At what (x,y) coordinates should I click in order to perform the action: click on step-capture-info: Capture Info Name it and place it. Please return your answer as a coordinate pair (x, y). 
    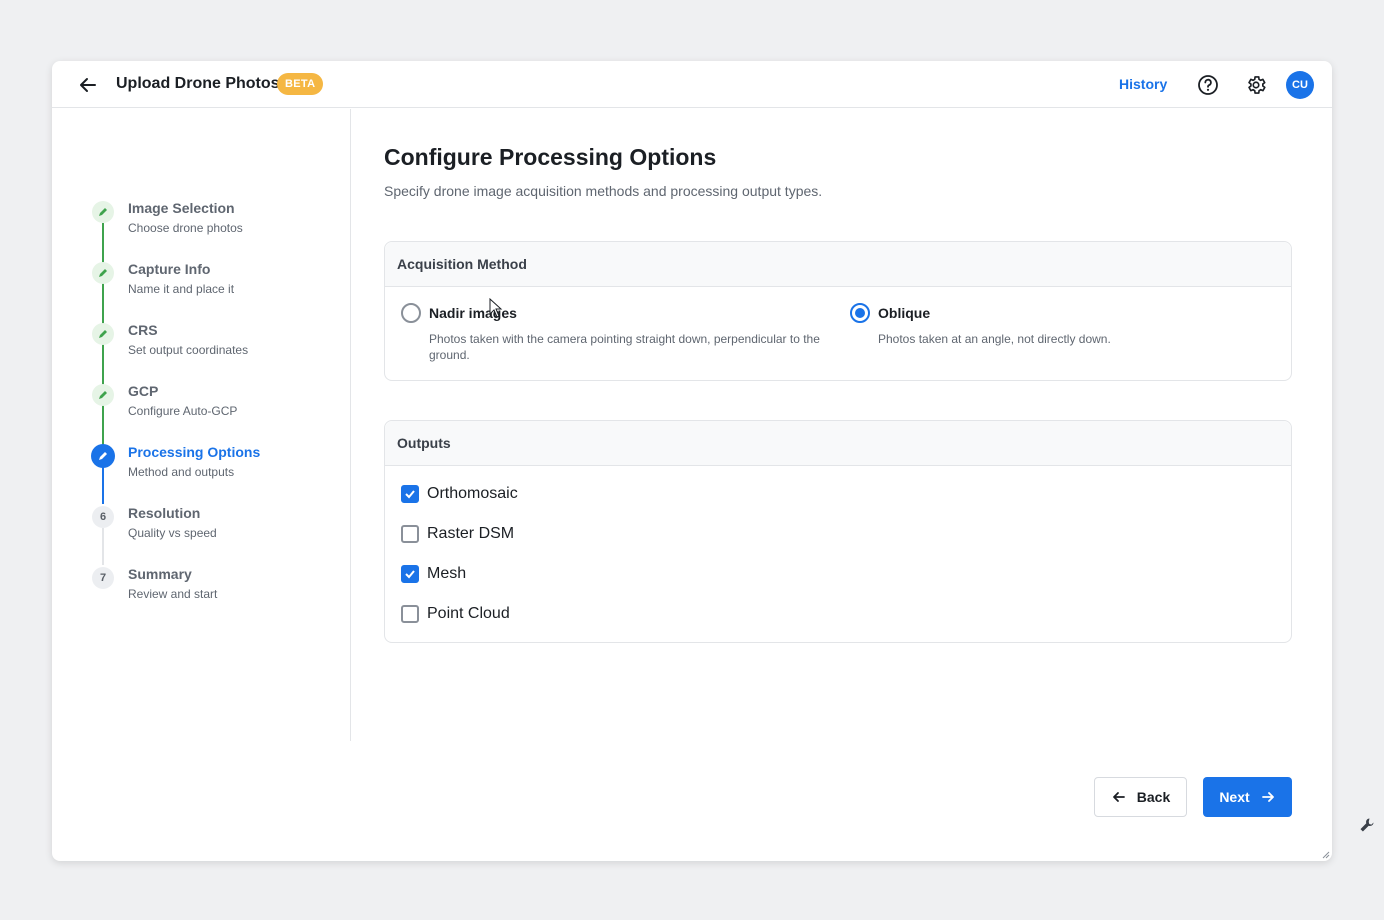
    Looking at the image, I should click on (212, 287).